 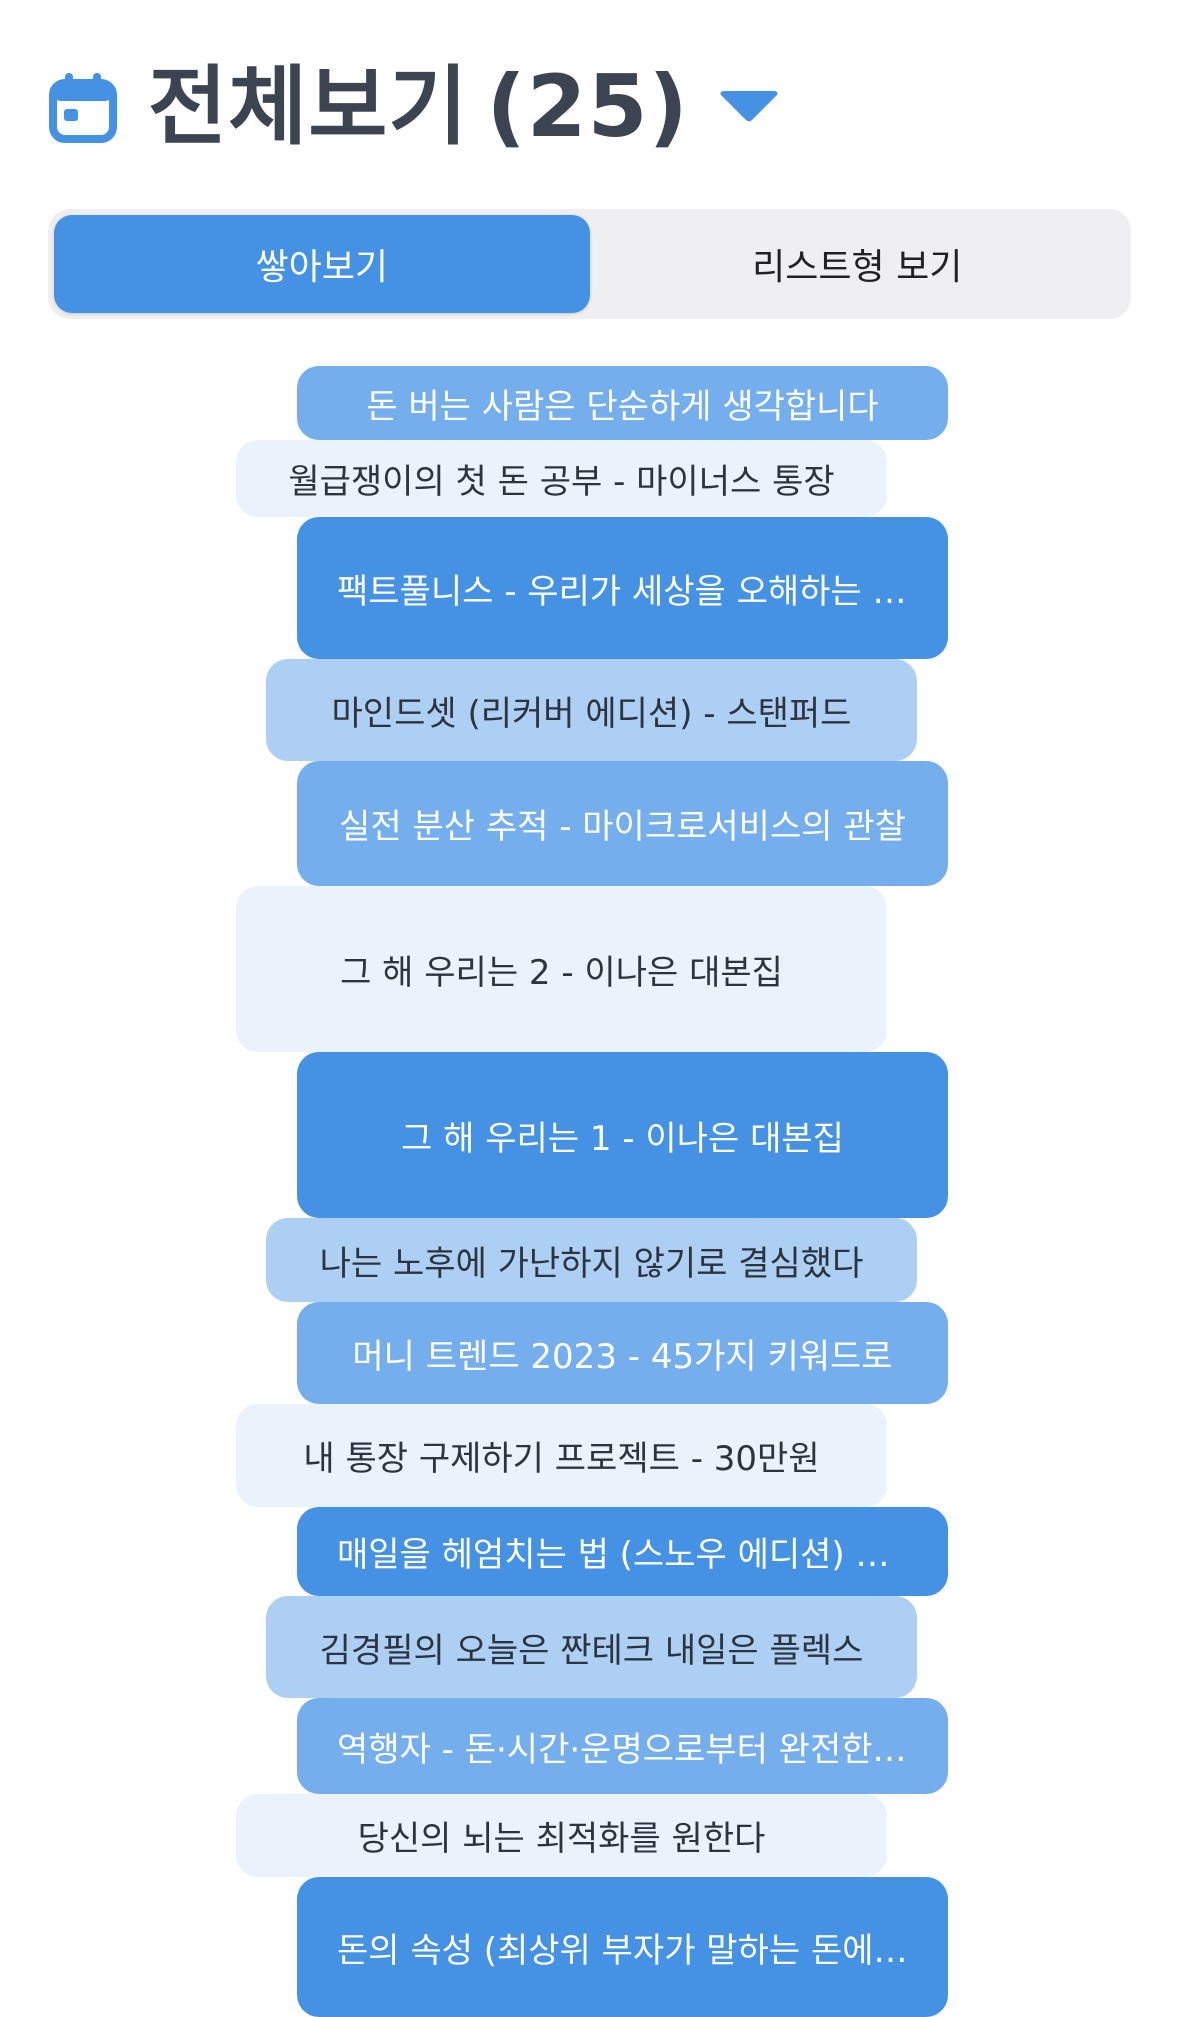 I want to click on book-spine: 김경필의 오늘은 짠테크 내일은 플렉스, so click(x=591, y=1647).